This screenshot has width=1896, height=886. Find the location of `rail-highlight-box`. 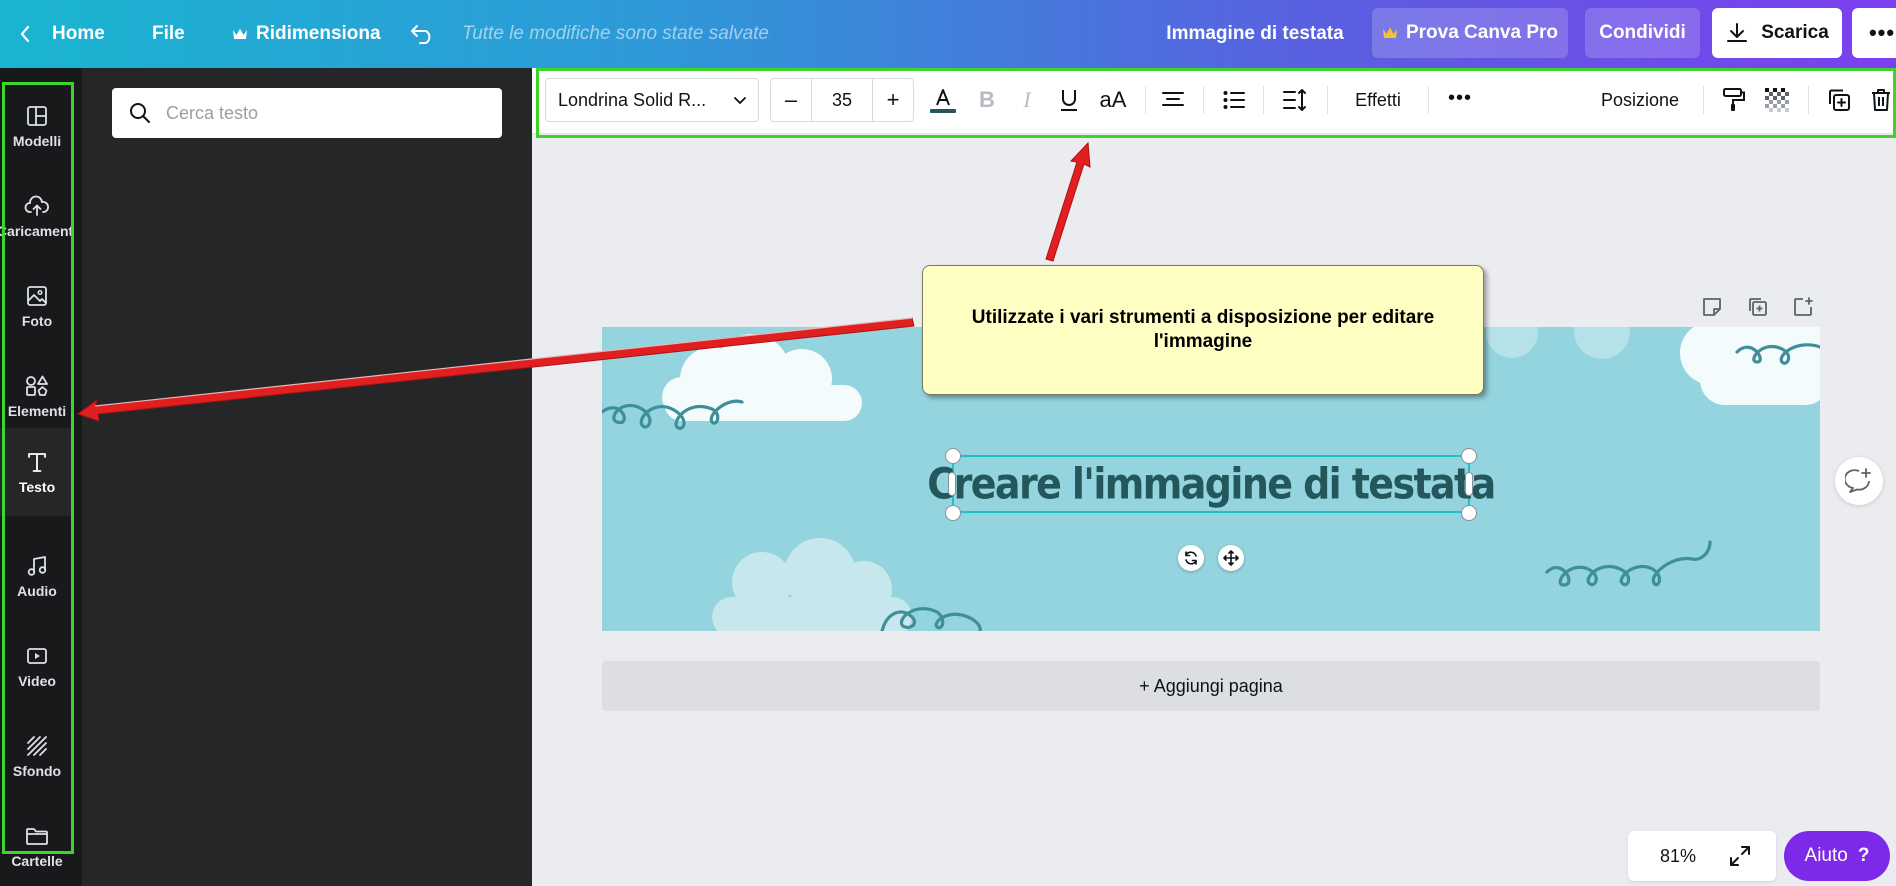

rail-highlight-box is located at coordinates (38, 468).